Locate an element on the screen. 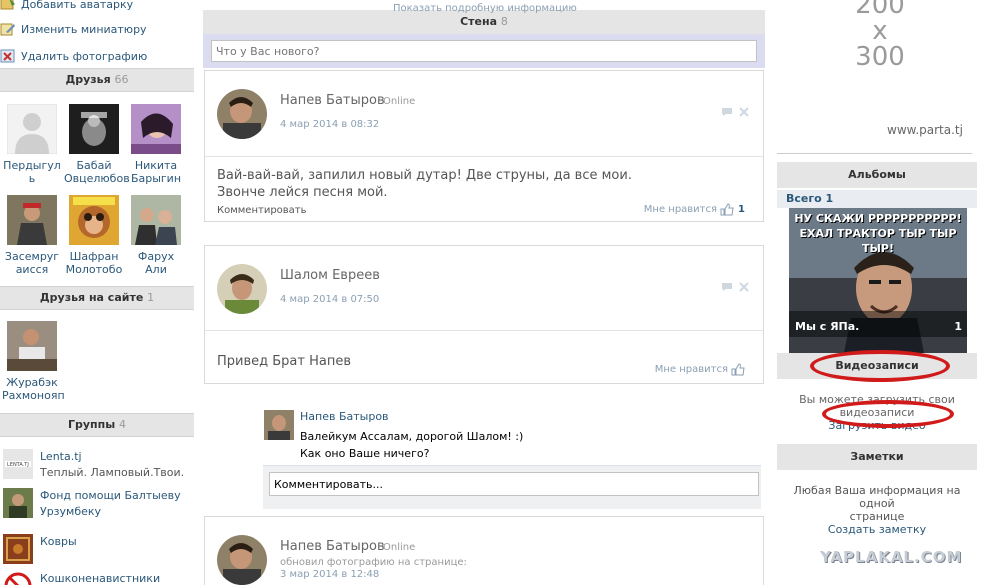  post-text: Привед Брат Напев is located at coordinates (284, 361).